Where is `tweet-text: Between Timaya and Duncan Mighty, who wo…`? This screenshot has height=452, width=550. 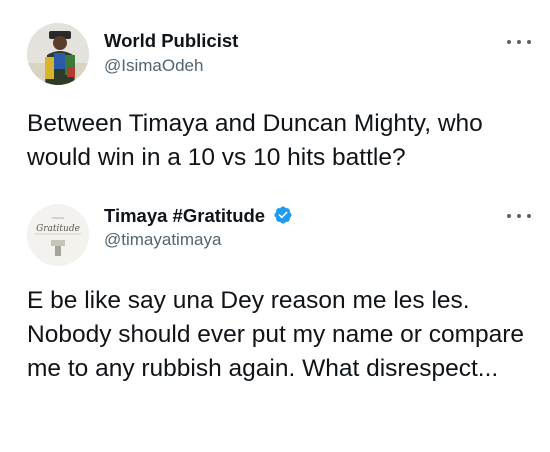 tweet-text: Between Timaya and Duncan Mighty, who wo… is located at coordinates (255, 140).